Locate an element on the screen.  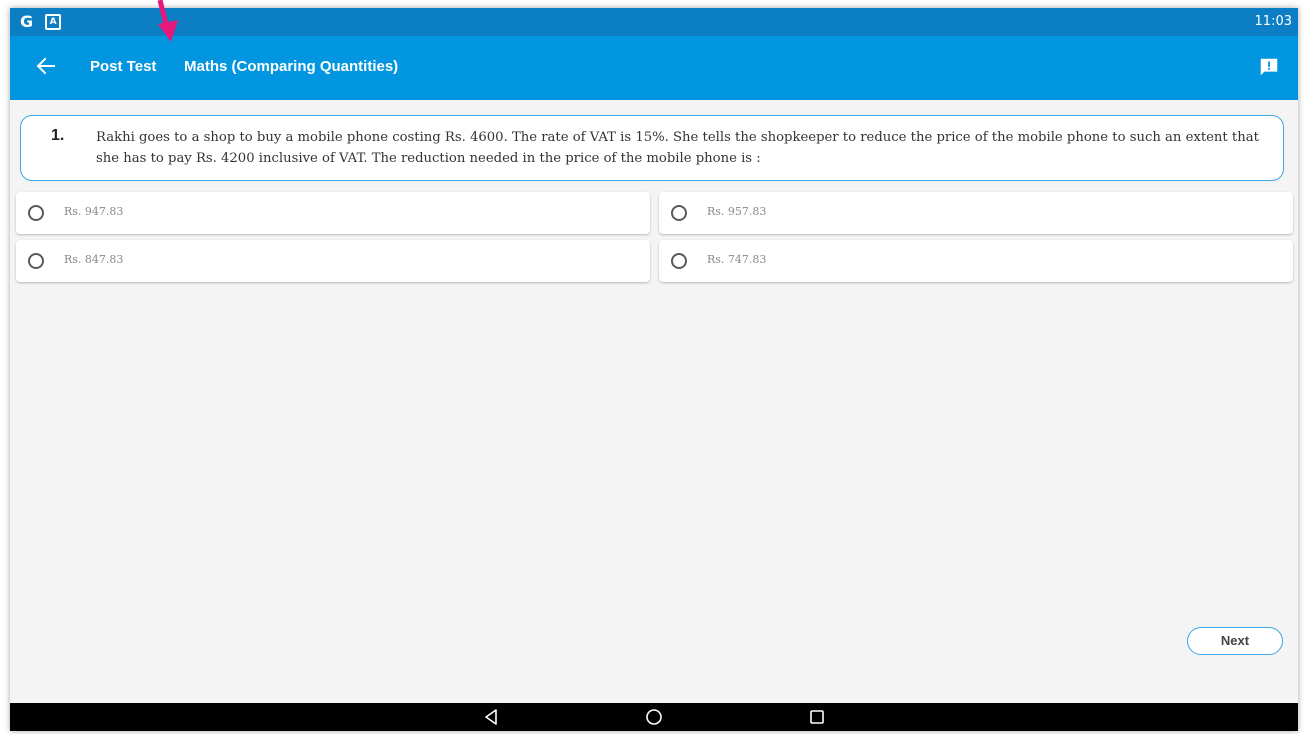
annotation-arrow-icon is located at coordinates (167, 21).